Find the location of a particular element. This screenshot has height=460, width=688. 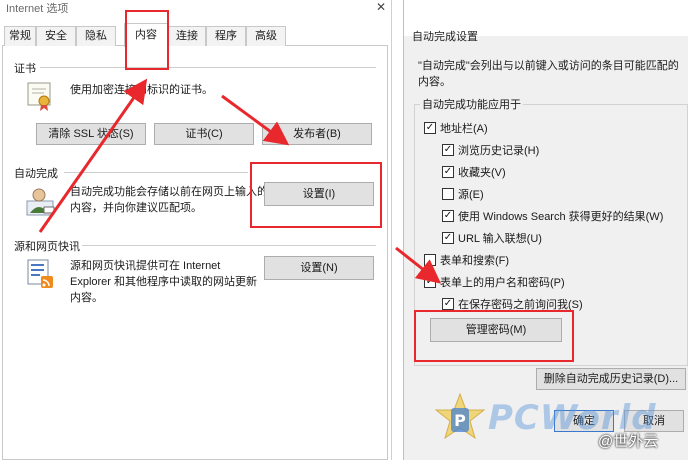

watermark-credit: @世外云 is located at coordinates (628, 441).